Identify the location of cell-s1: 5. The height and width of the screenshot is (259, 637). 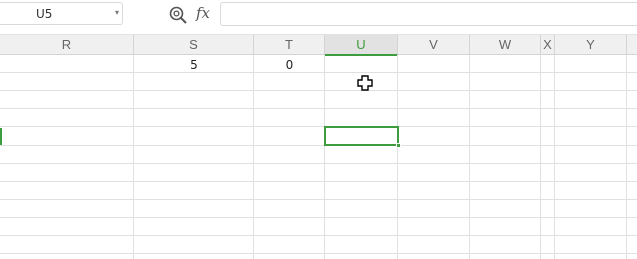
(194, 65).